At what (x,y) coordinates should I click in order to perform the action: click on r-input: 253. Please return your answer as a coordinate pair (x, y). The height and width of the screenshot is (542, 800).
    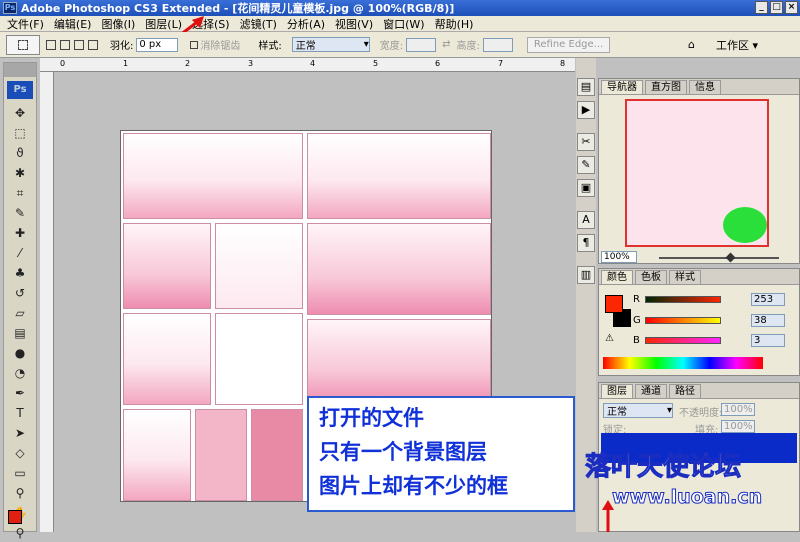
    Looking at the image, I should click on (768, 299).